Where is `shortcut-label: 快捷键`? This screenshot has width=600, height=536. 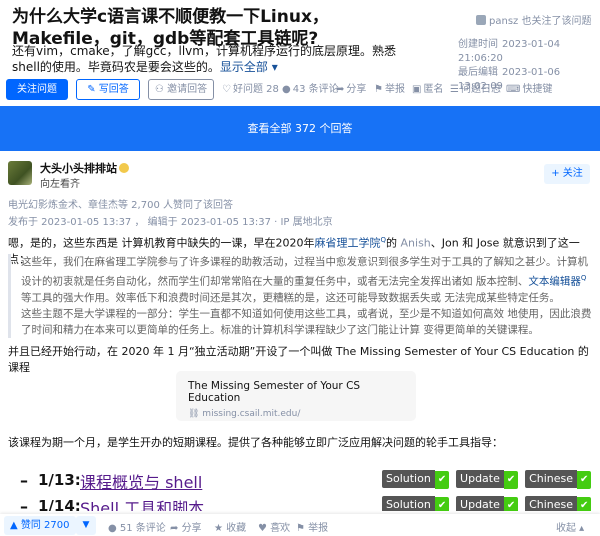
shortcut-label: 快捷键 is located at coordinates (537, 89).